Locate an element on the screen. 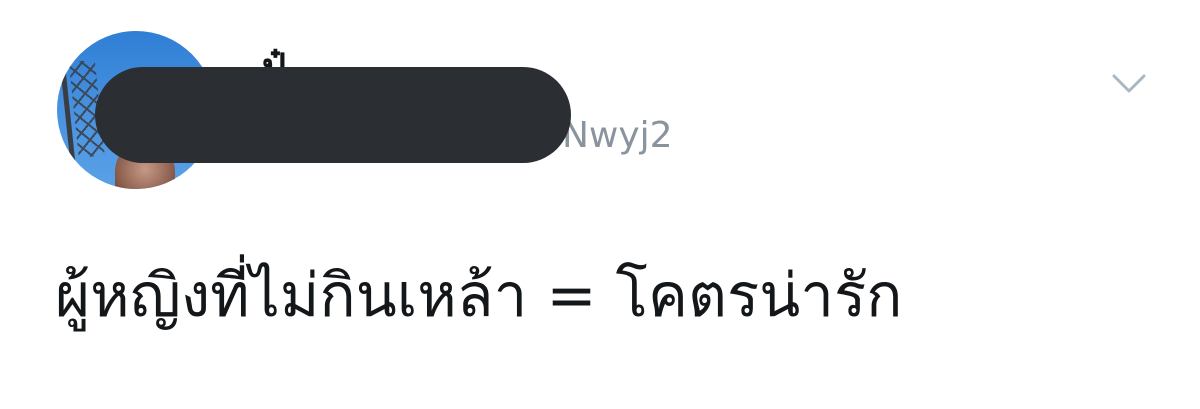 Image resolution: width=1200 pixels, height=409 pixels. author-handle: Nwyj2 is located at coordinates (617, 136).